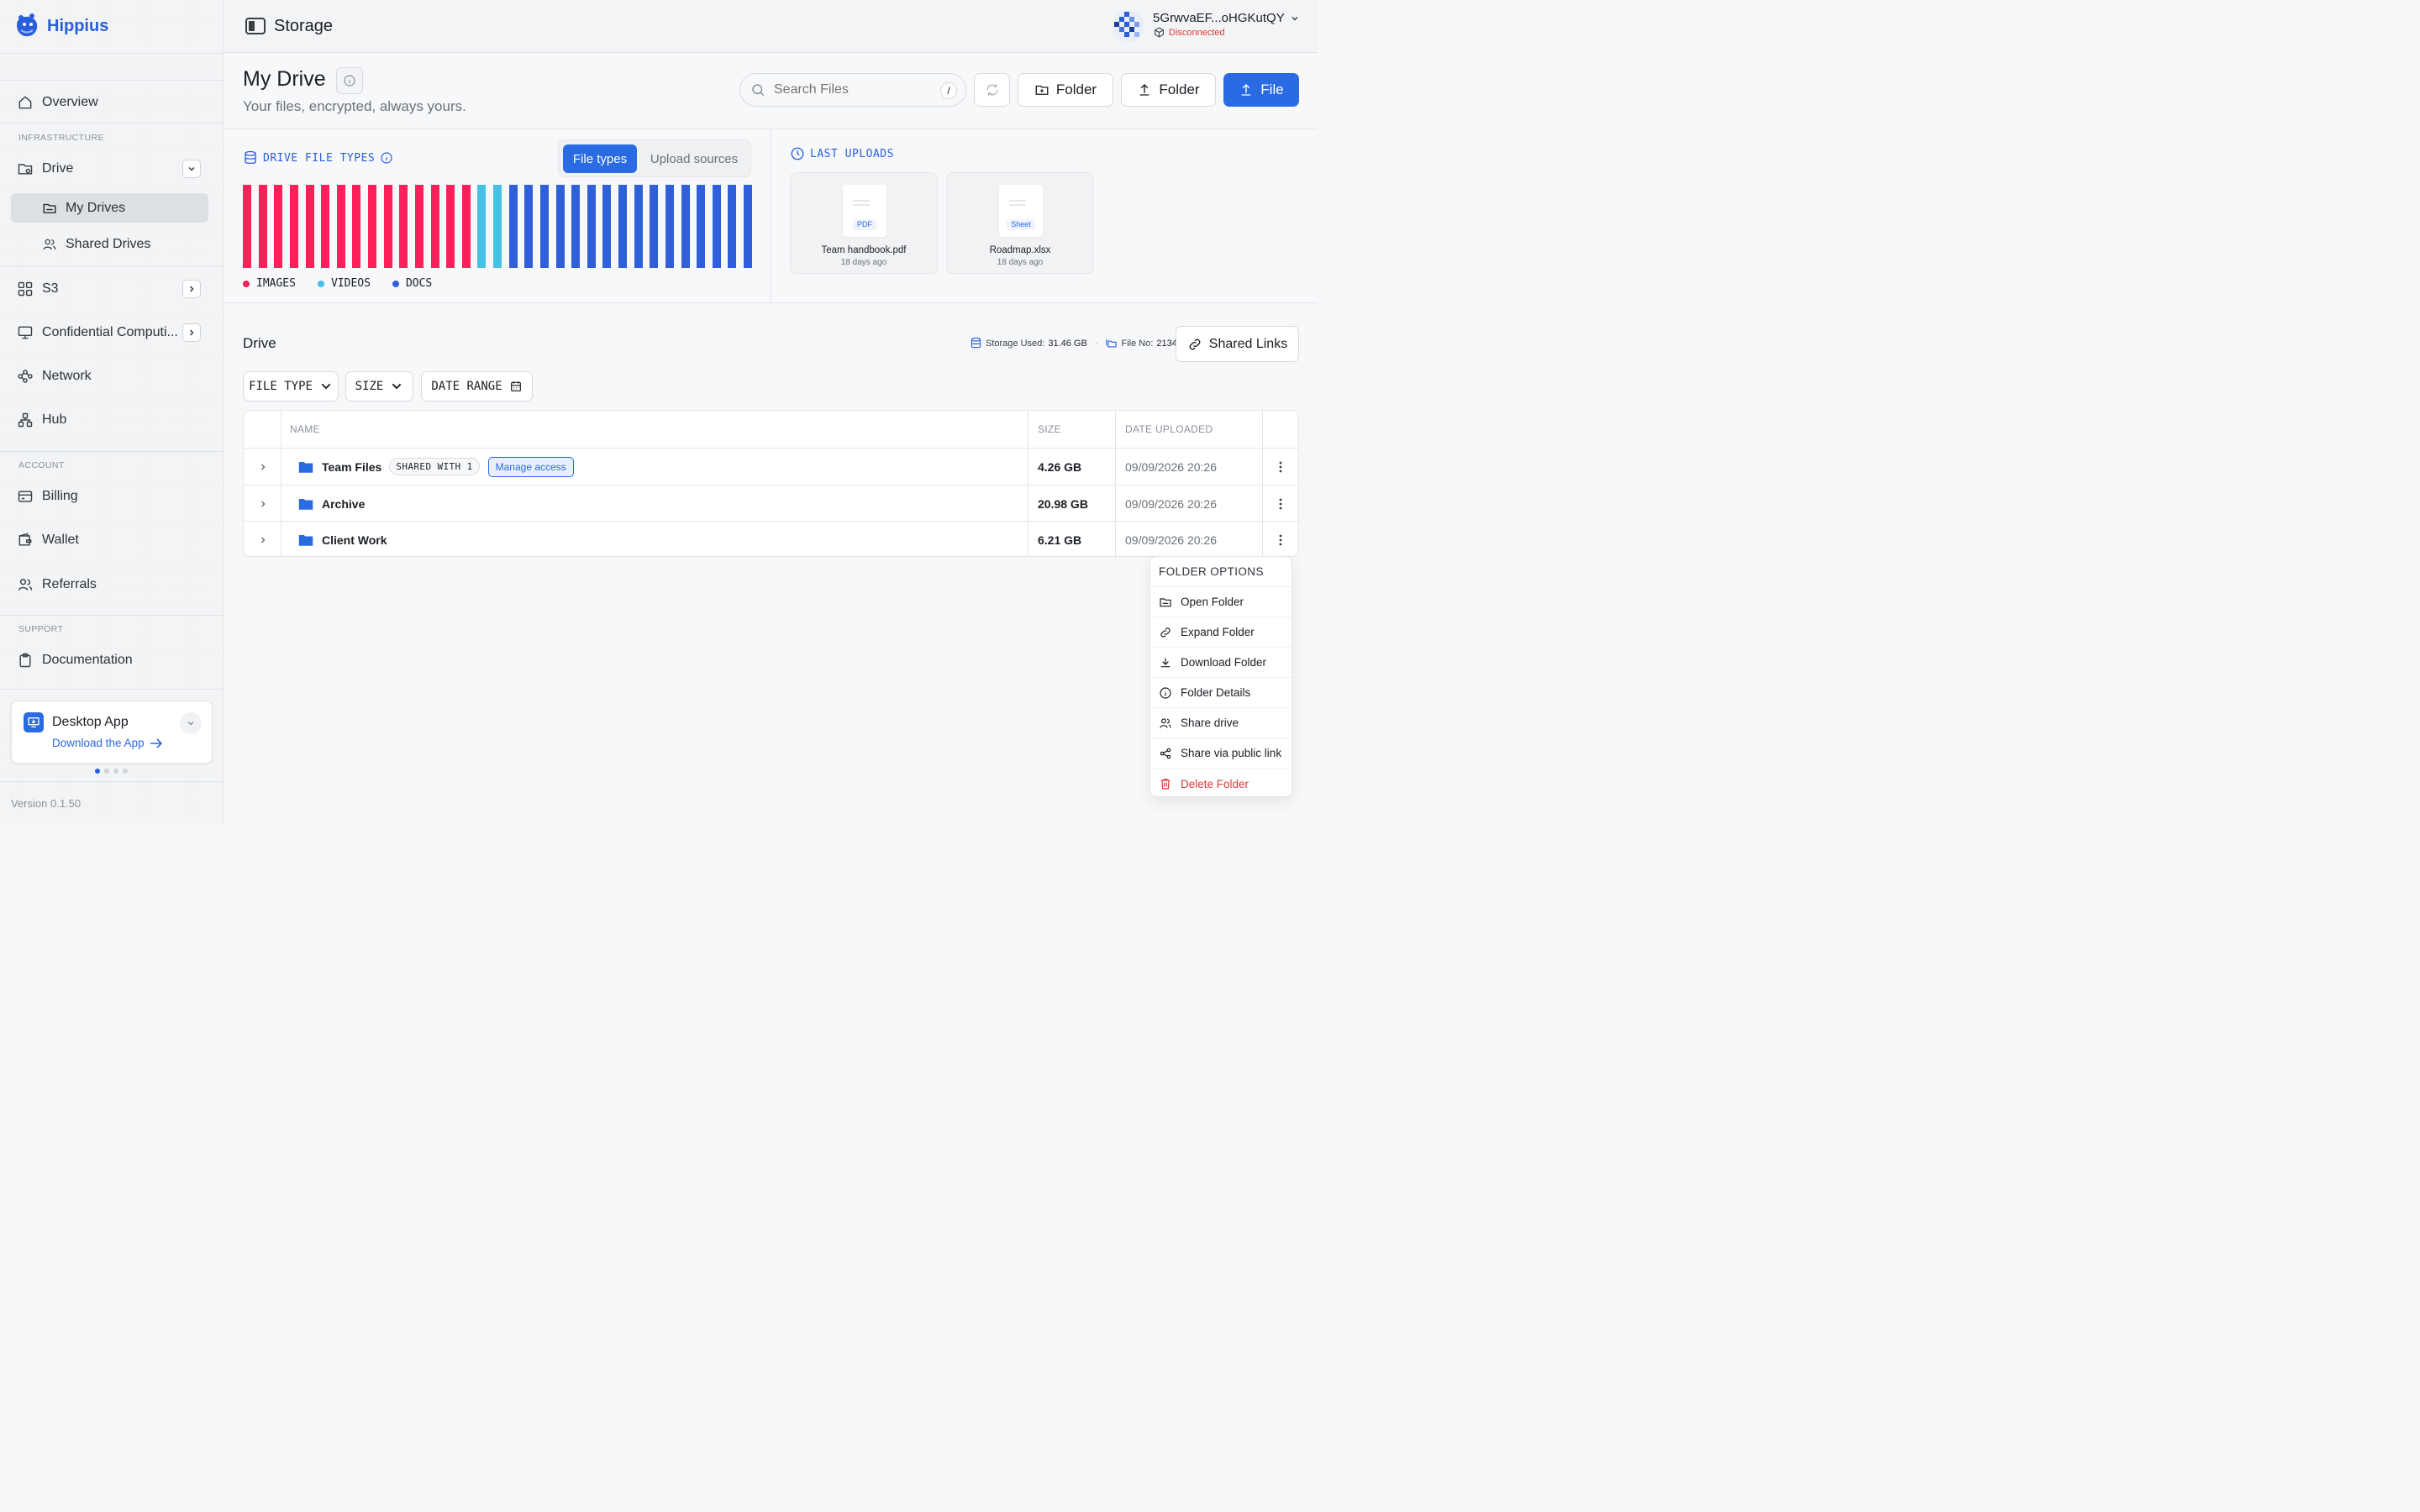 The image size is (2420, 1512). I want to click on sidebar-item-referrals: Referrals, so click(113, 584).